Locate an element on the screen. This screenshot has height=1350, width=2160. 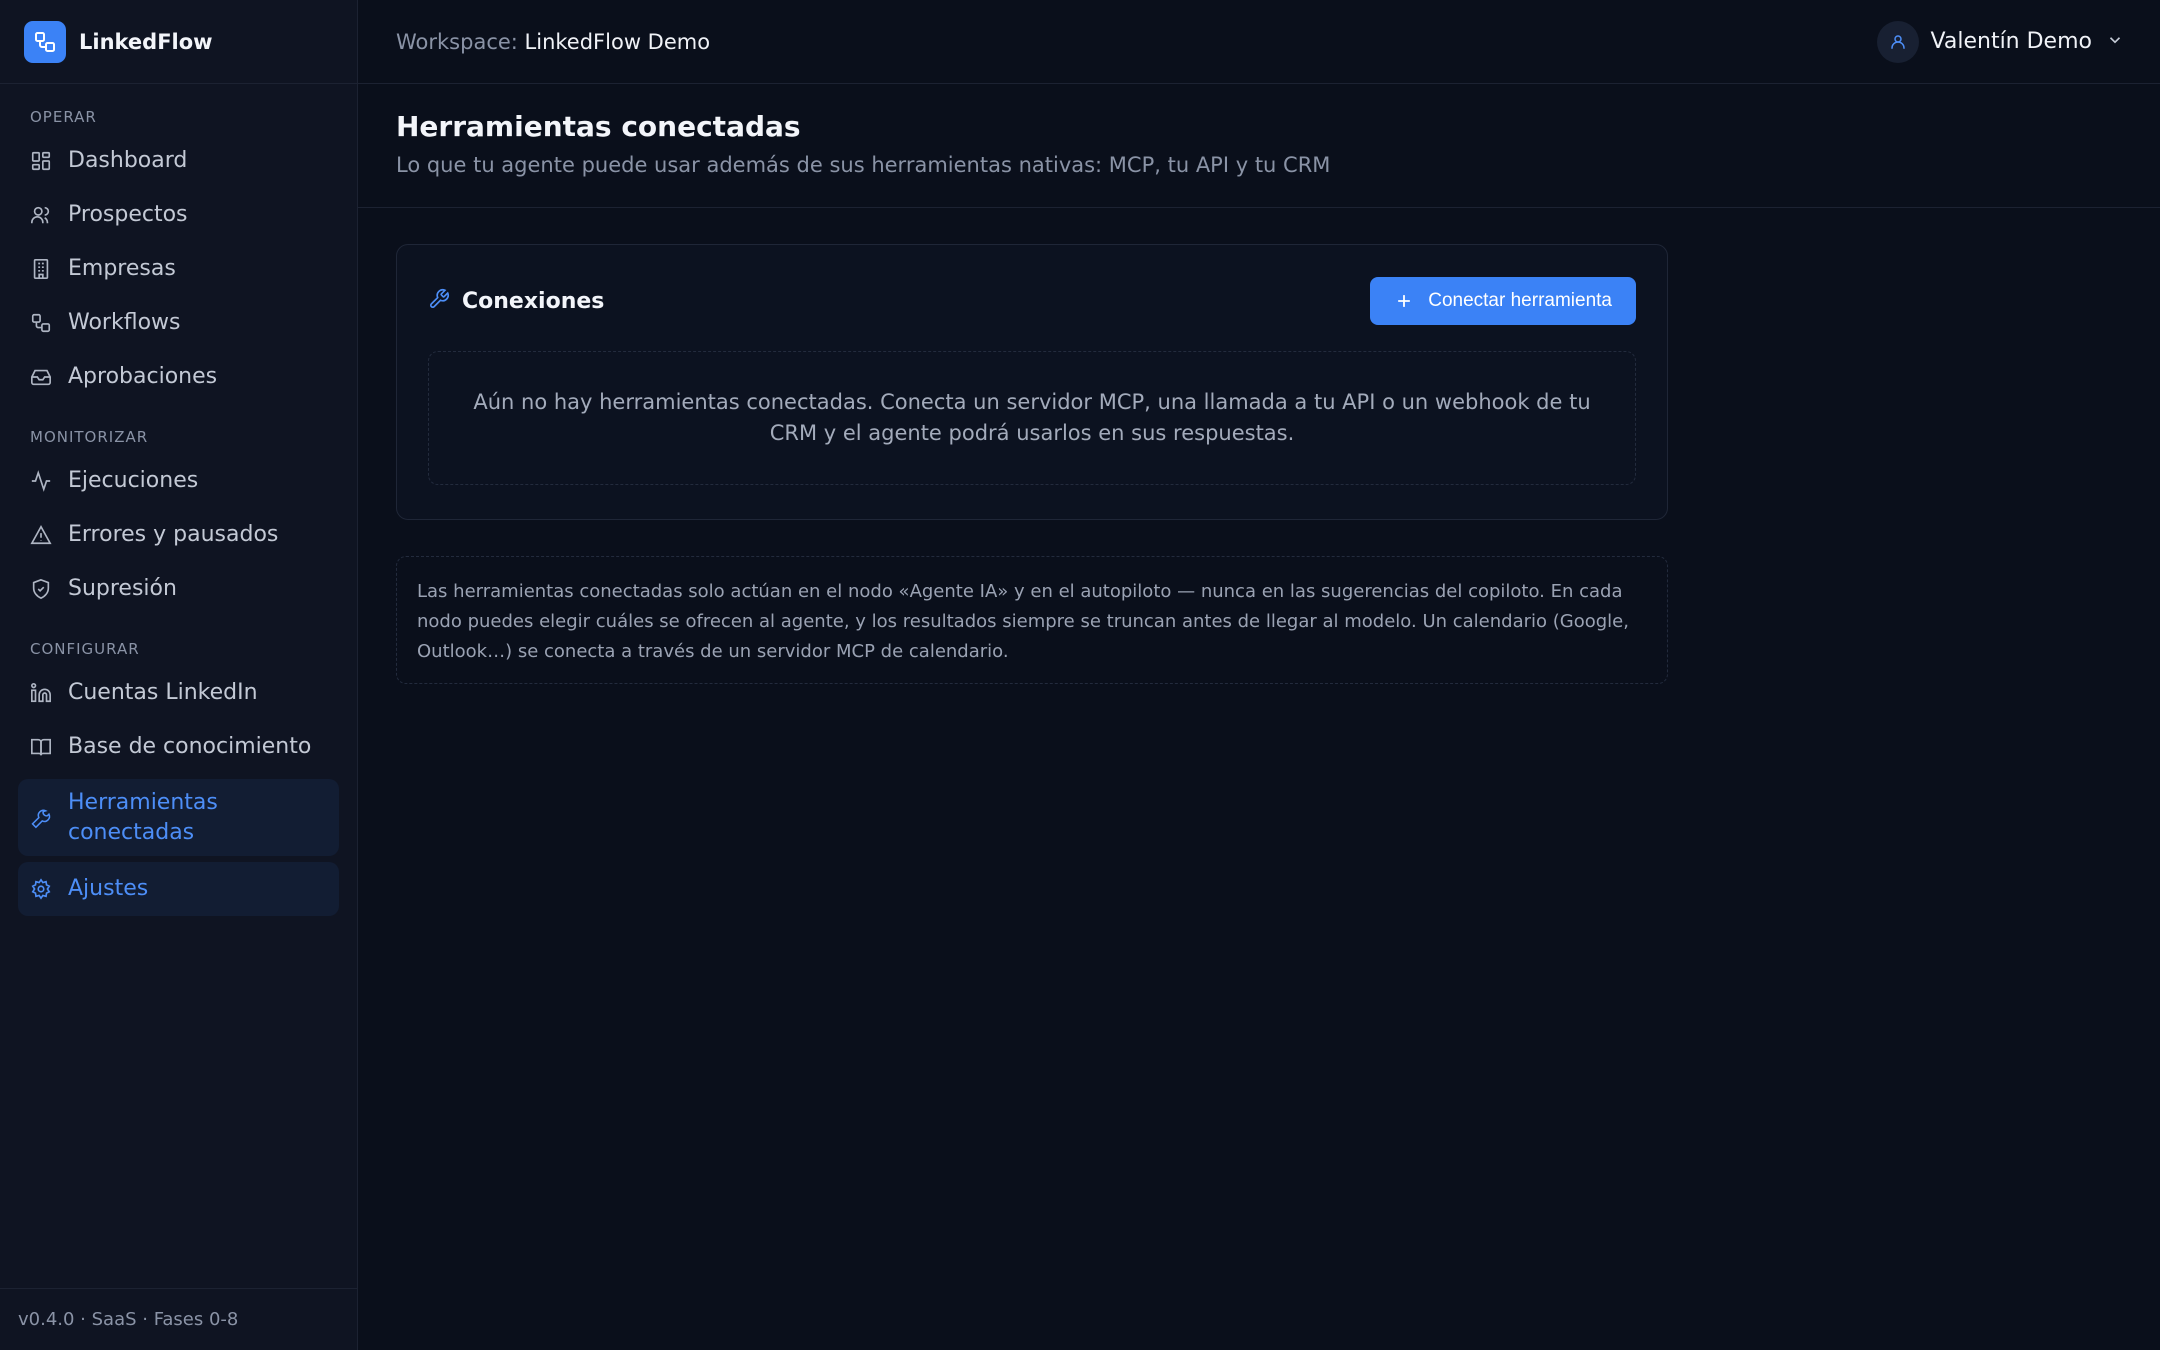
brand: LinkedFlow is located at coordinates (178, 42).